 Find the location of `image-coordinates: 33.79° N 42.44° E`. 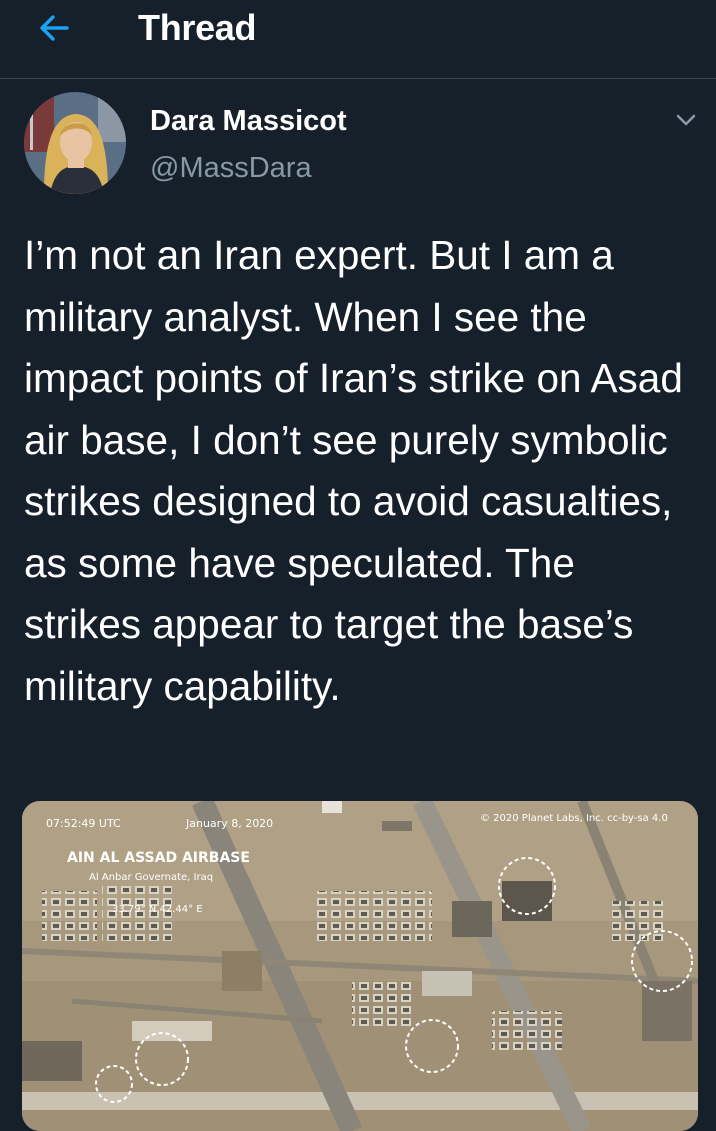

image-coordinates: 33.79° N 42.44° E is located at coordinates (157, 909).